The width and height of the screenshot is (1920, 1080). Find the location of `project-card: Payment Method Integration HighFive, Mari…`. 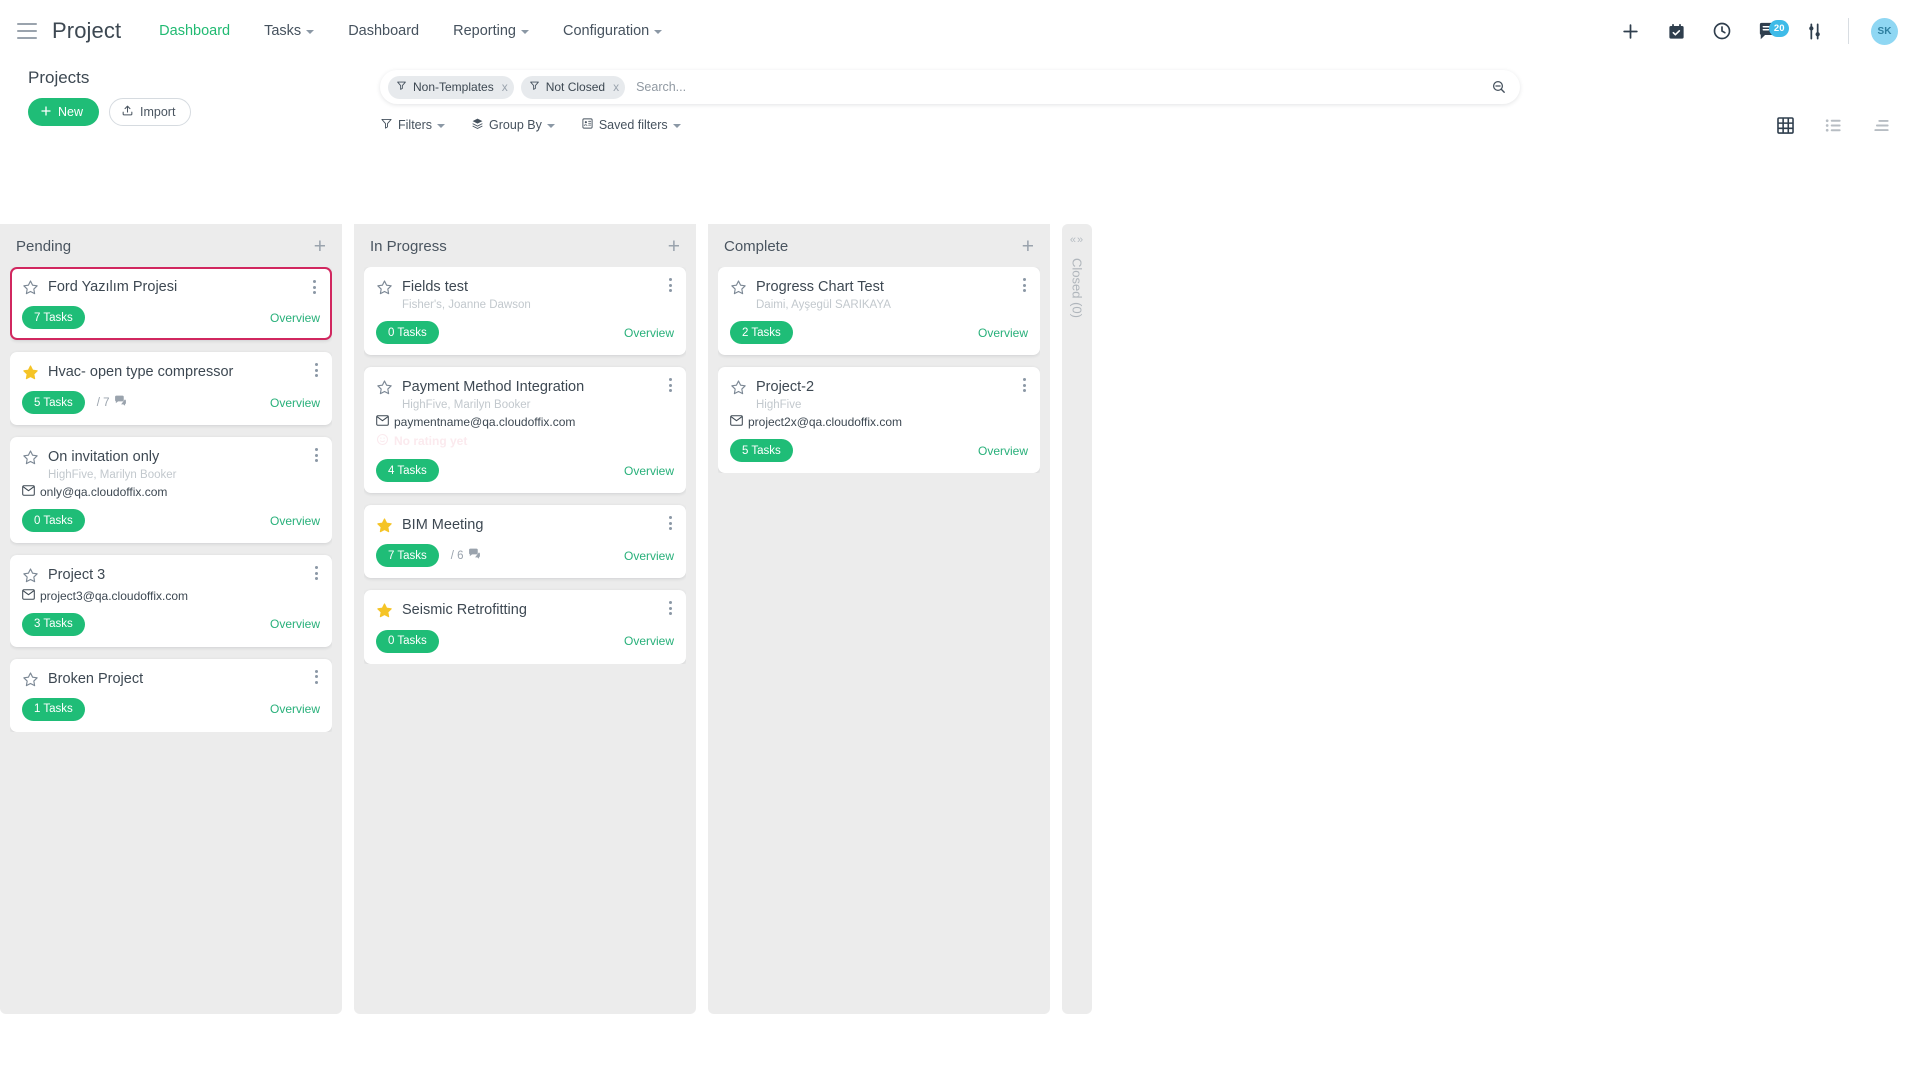

project-card: Payment Method Integration HighFive, Mari… is located at coordinates (525, 430).